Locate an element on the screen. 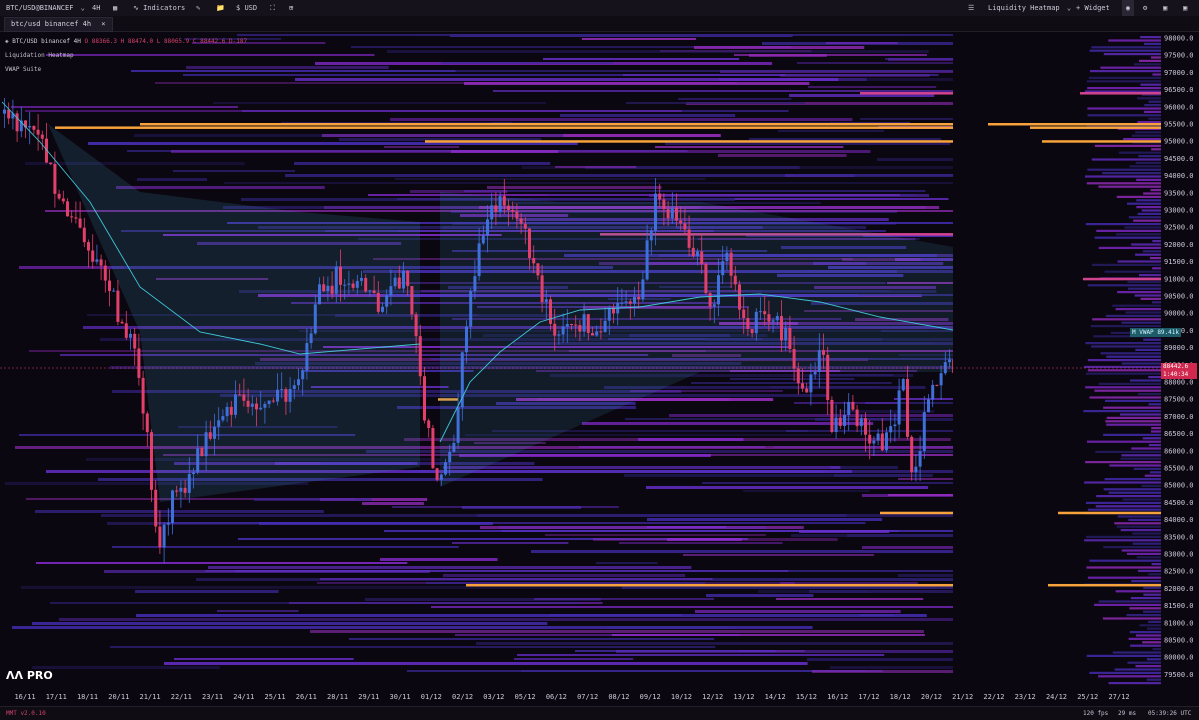 This screenshot has width=1199, height=720. bar-chart-icon: ▦ is located at coordinates (115, 8).